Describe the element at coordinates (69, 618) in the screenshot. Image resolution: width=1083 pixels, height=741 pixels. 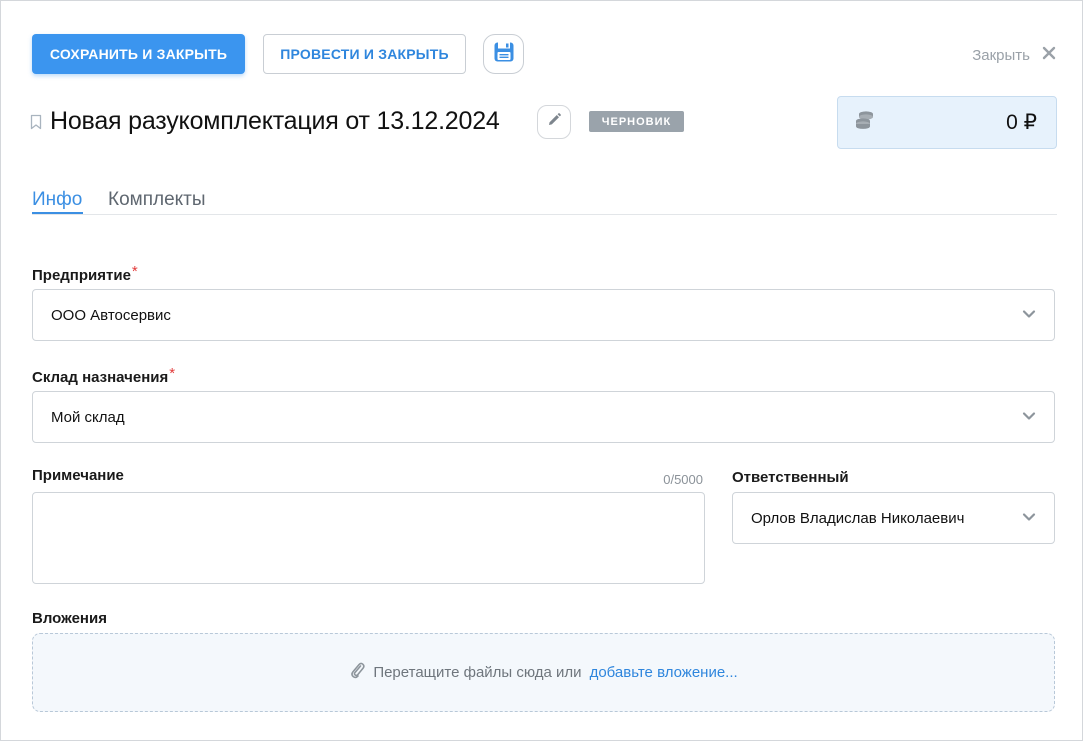
I see `attachments-label: Вложения` at that location.